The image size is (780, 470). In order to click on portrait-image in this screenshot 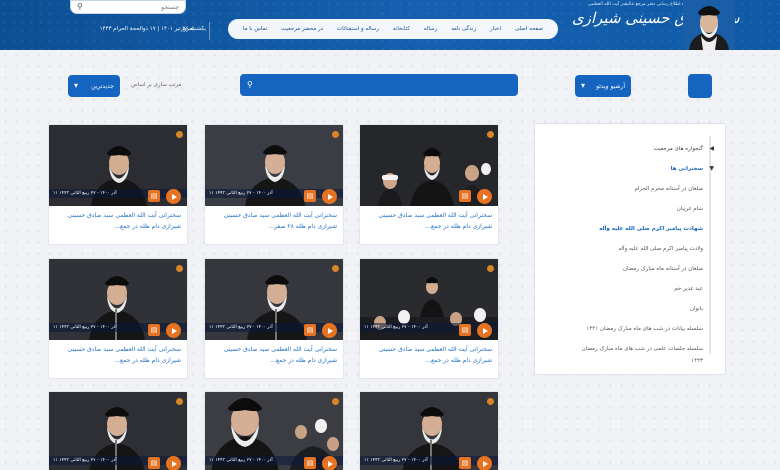, I will do `click(709, 25)`.